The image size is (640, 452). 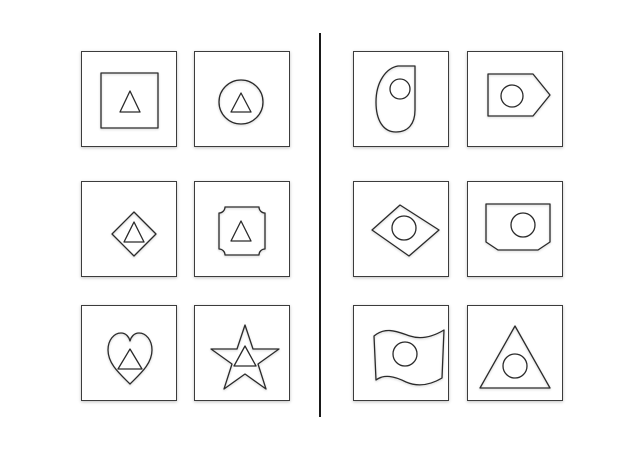 I want to click on group-divider, so click(x=320, y=225).